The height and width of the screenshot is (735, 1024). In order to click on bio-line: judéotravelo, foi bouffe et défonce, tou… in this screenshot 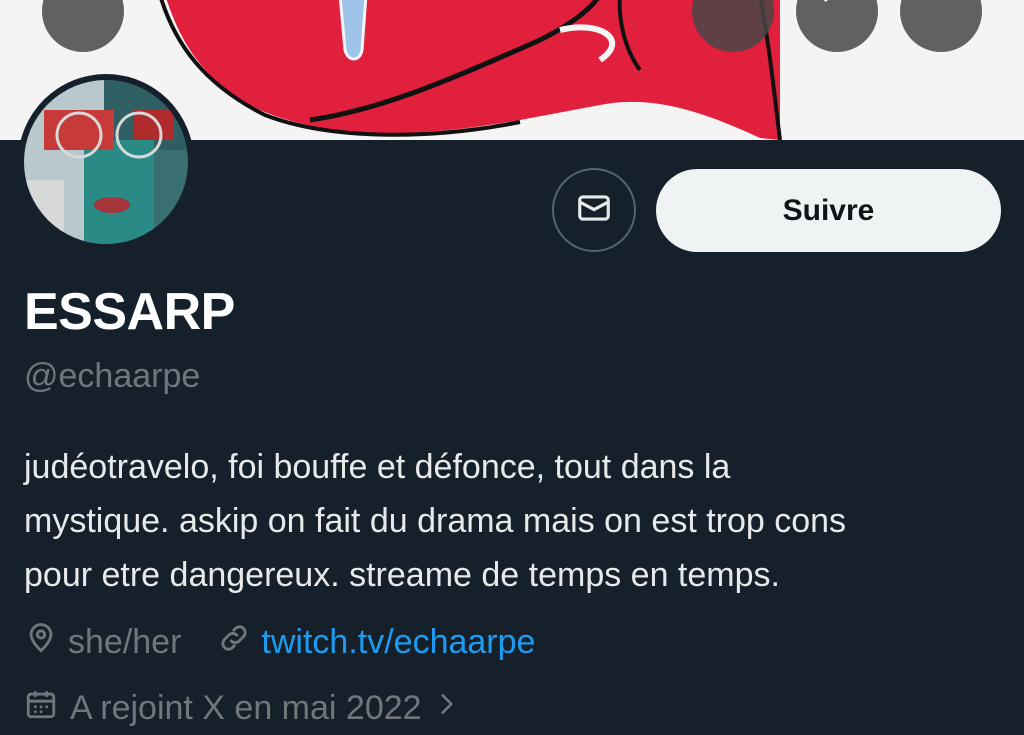, I will do `click(377, 467)`.